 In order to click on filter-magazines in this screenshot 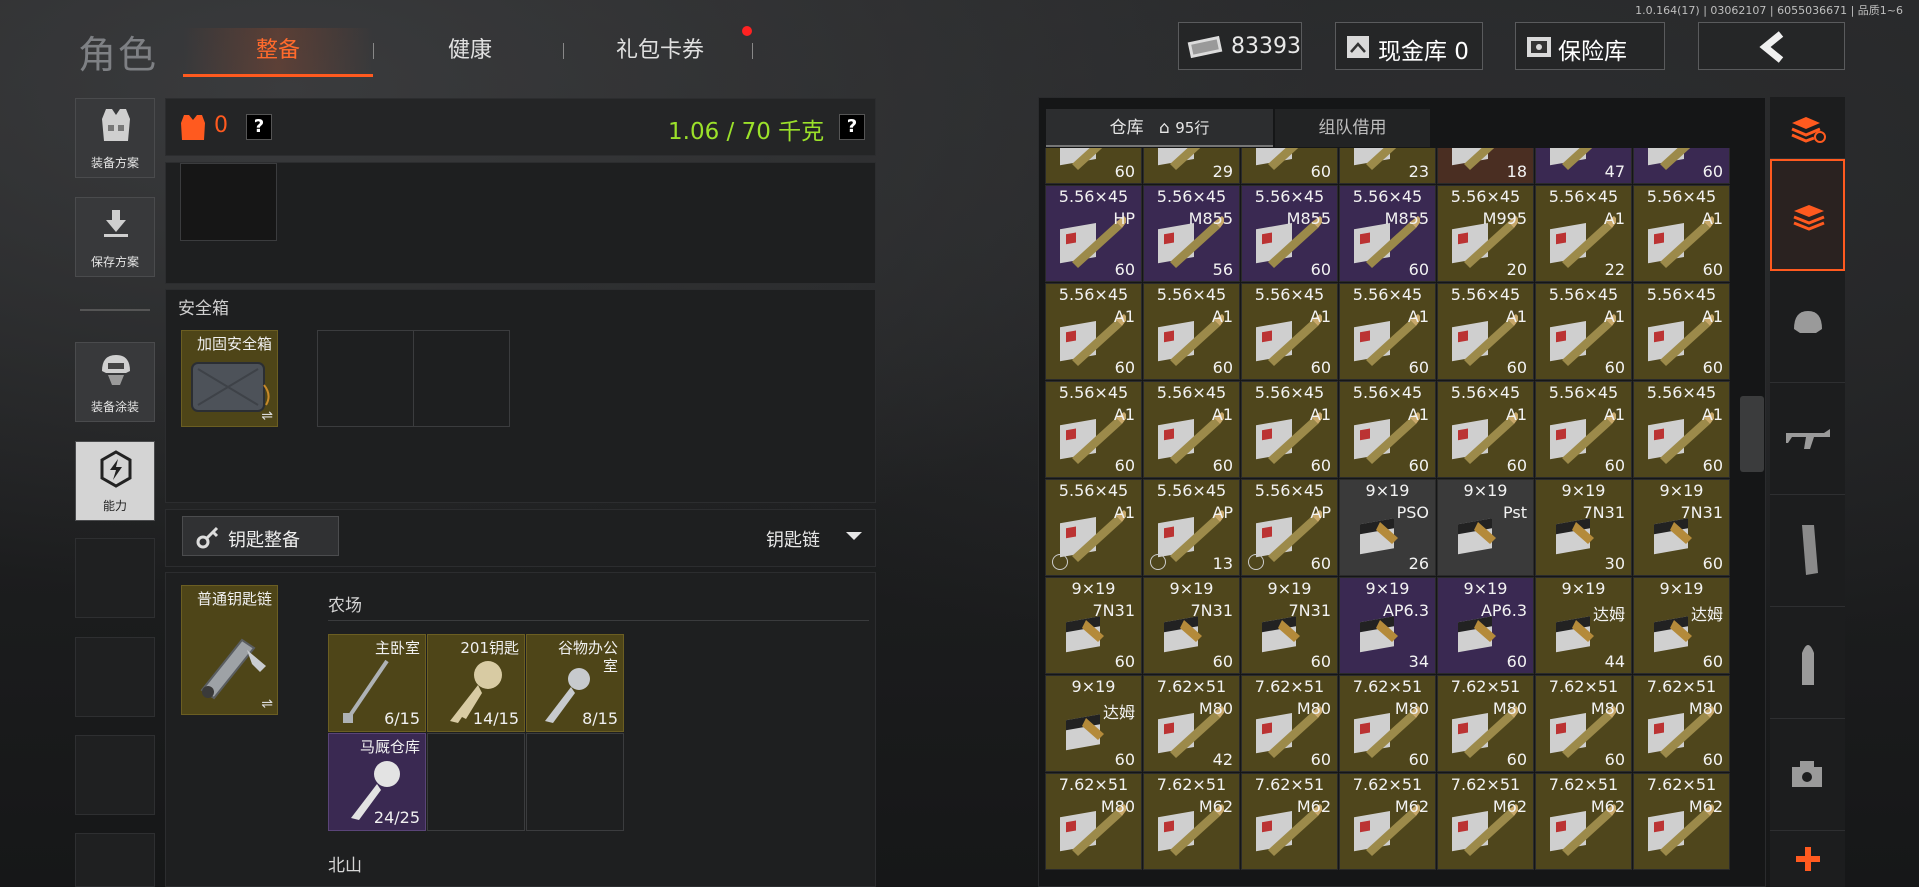, I will do `click(1807, 551)`.